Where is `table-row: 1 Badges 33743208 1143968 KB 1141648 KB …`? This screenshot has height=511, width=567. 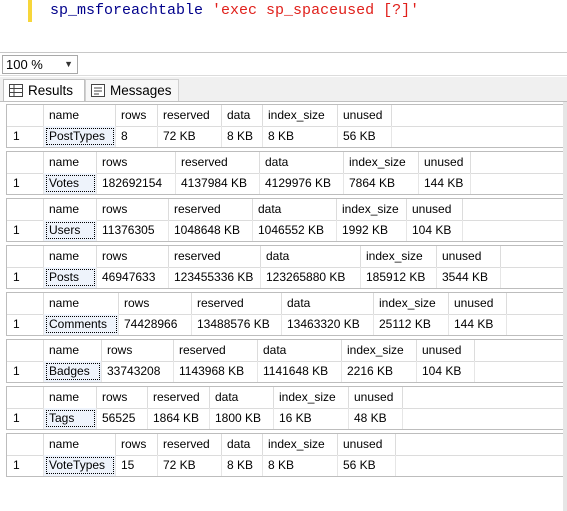
table-row: 1 Badges 33743208 1143968 KB 1141648 KB … is located at coordinates (285, 371).